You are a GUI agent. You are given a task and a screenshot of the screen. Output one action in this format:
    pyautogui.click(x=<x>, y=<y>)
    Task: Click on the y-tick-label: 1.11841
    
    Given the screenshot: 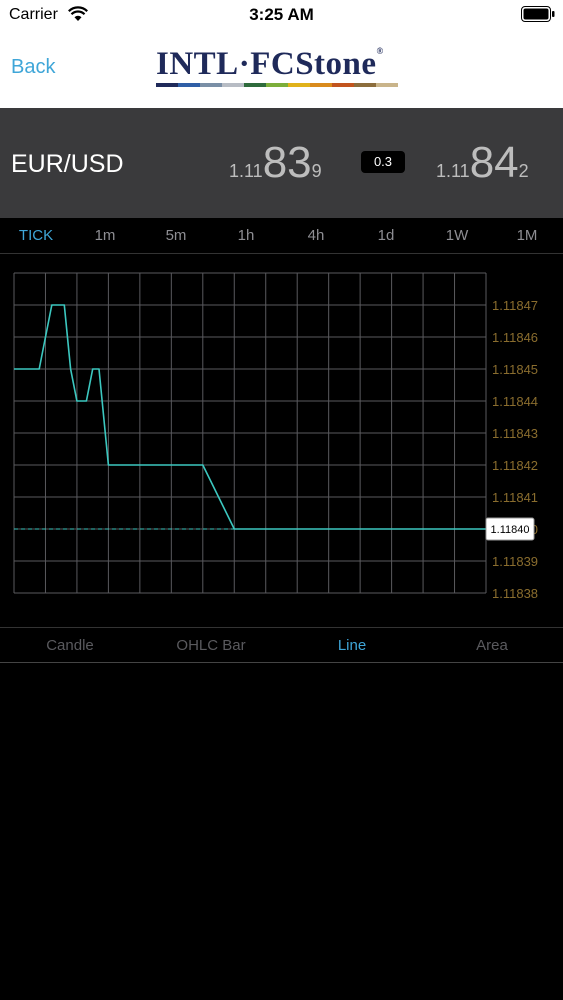 What is the action you would take?
    pyautogui.click(x=515, y=497)
    